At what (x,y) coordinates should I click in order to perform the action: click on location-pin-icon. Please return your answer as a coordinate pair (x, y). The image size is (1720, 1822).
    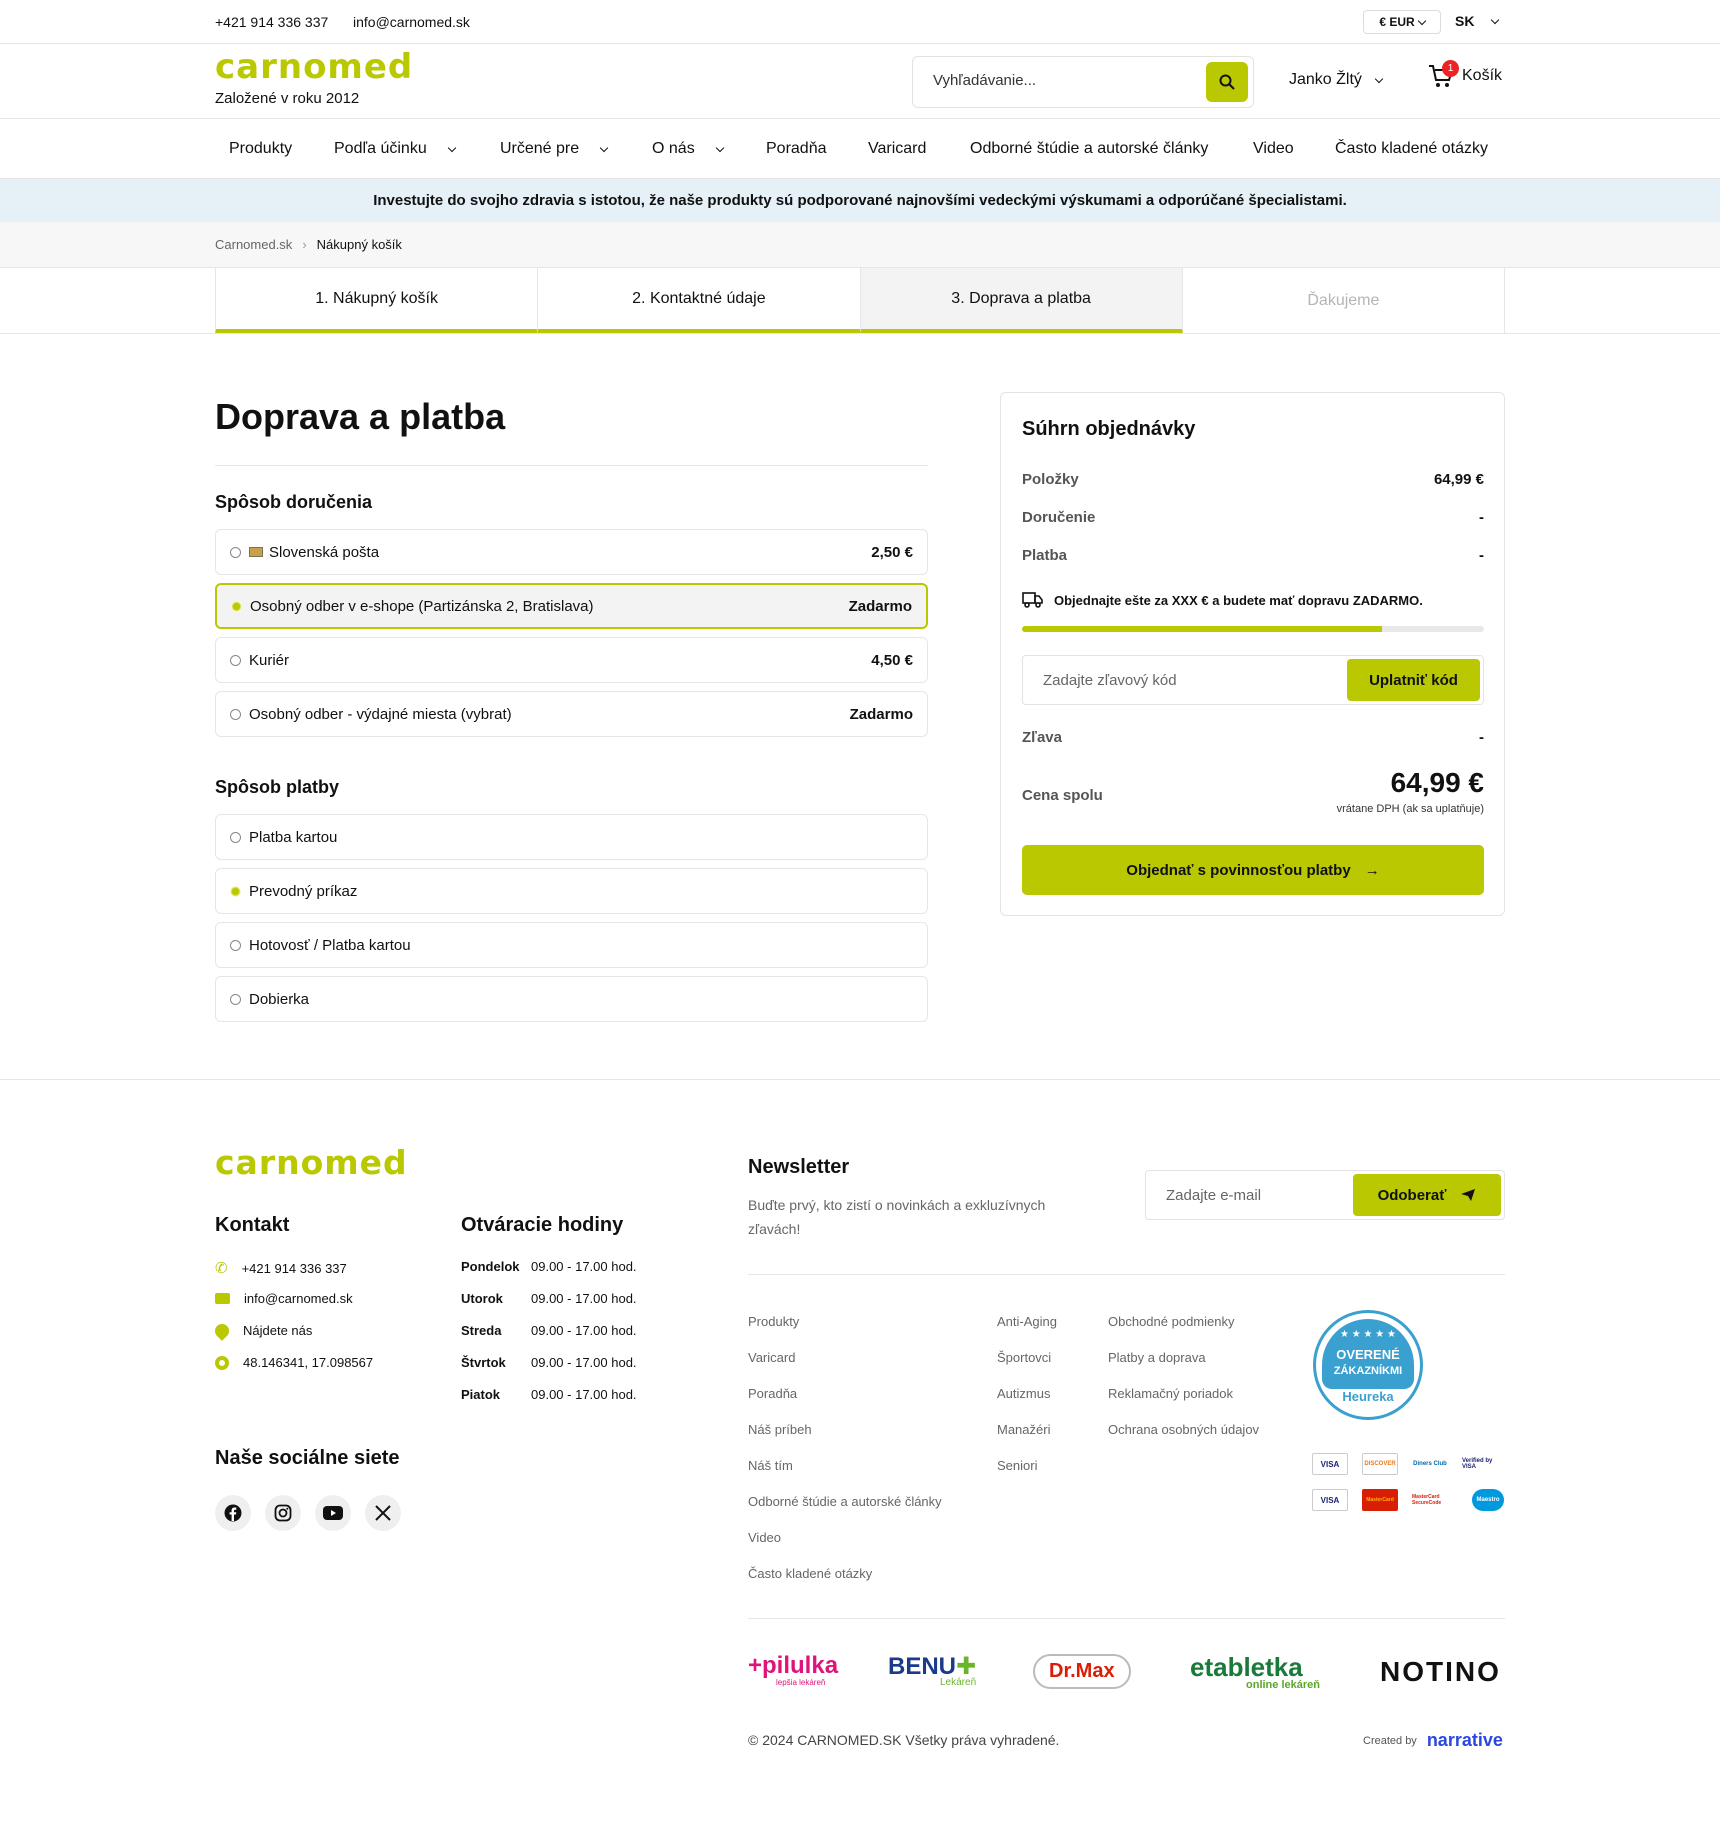
    Looking at the image, I should click on (222, 1330).